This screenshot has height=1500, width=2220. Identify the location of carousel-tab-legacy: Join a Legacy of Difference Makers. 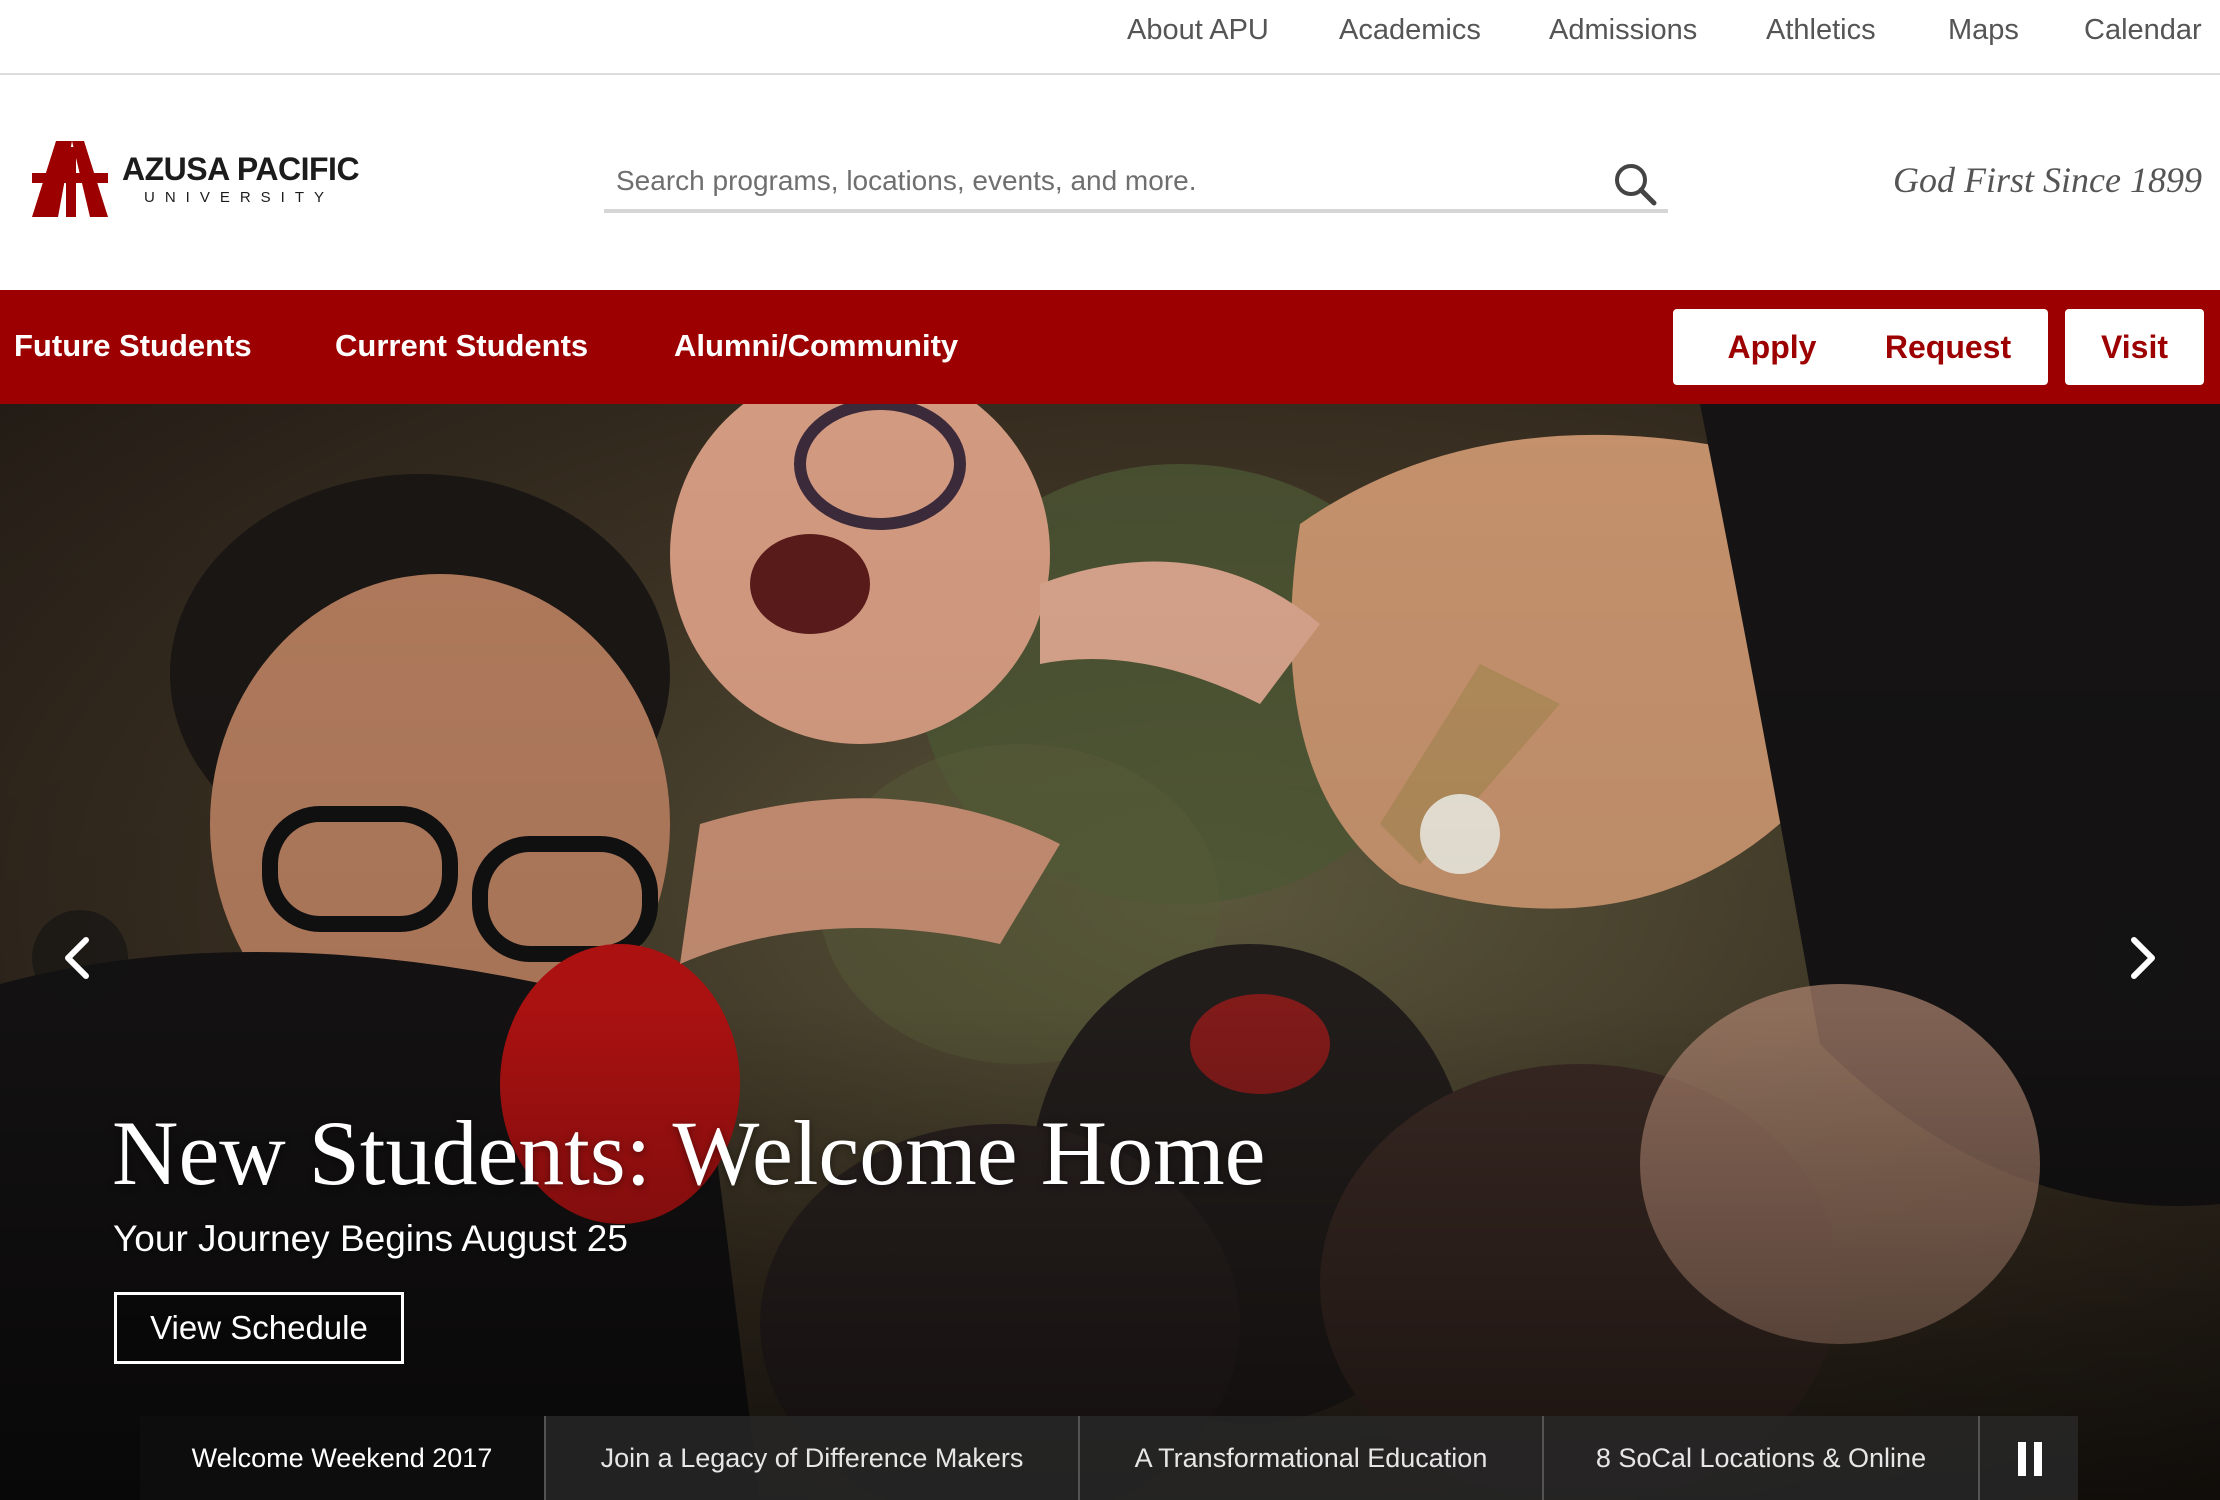
(813, 1458).